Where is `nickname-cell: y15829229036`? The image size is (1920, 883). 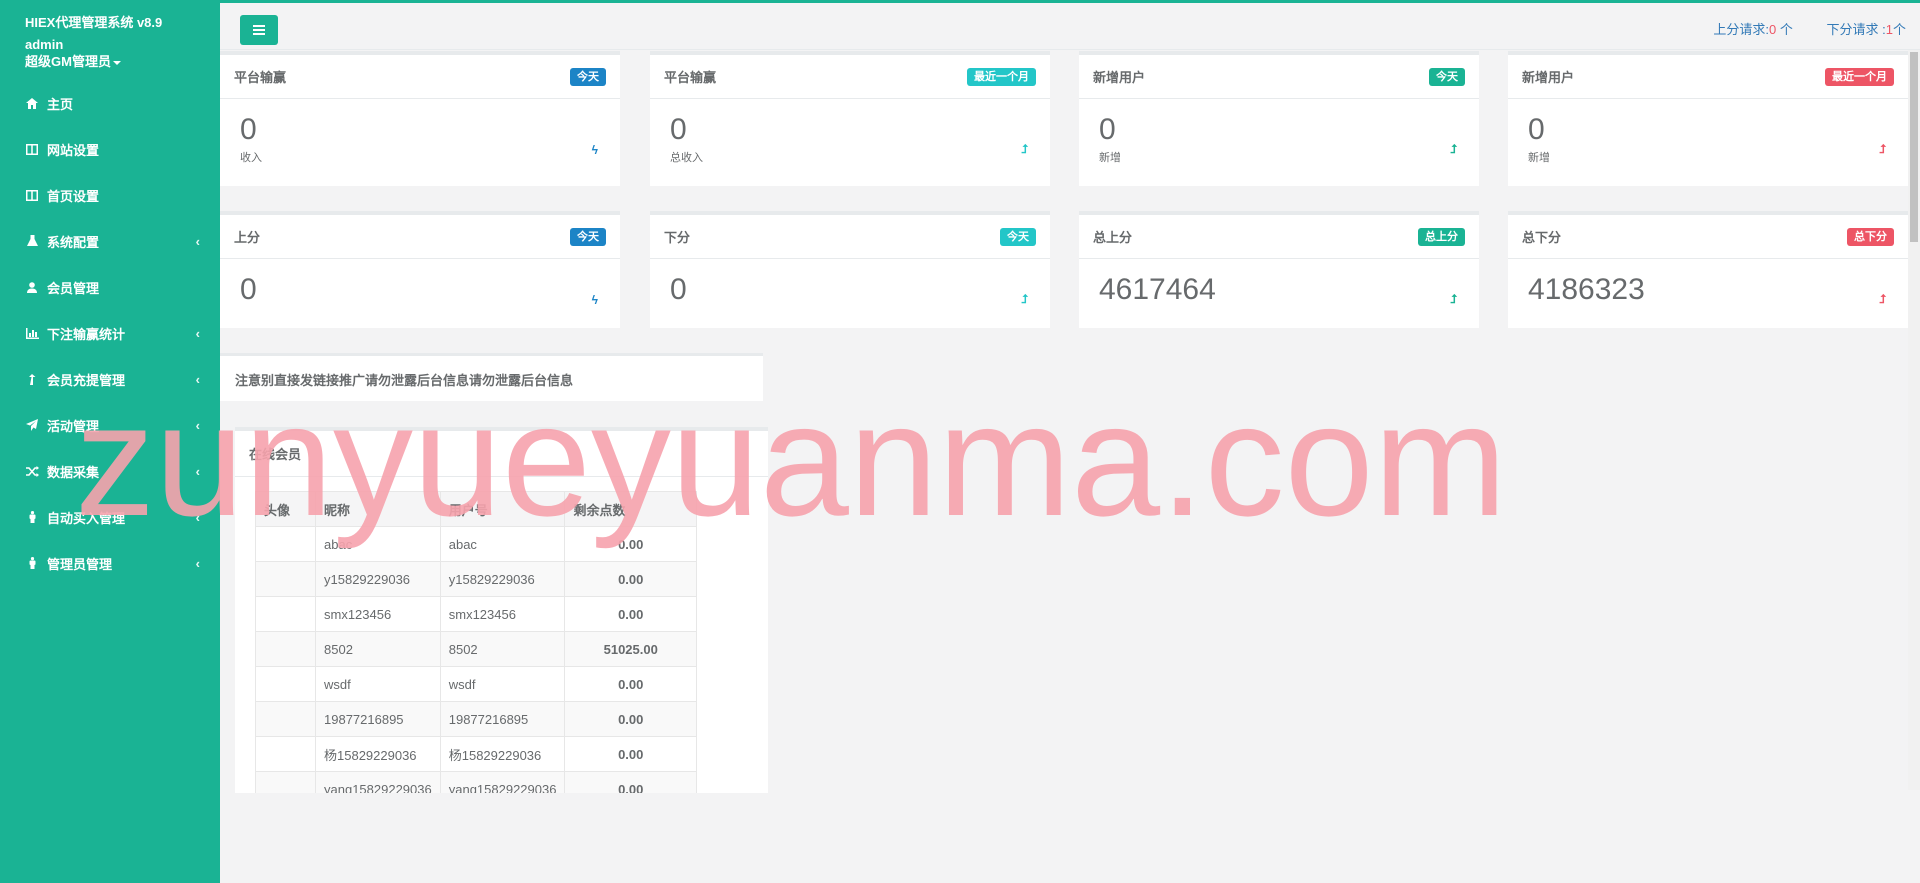
nickname-cell: y15829229036 is located at coordinates (378, 579).